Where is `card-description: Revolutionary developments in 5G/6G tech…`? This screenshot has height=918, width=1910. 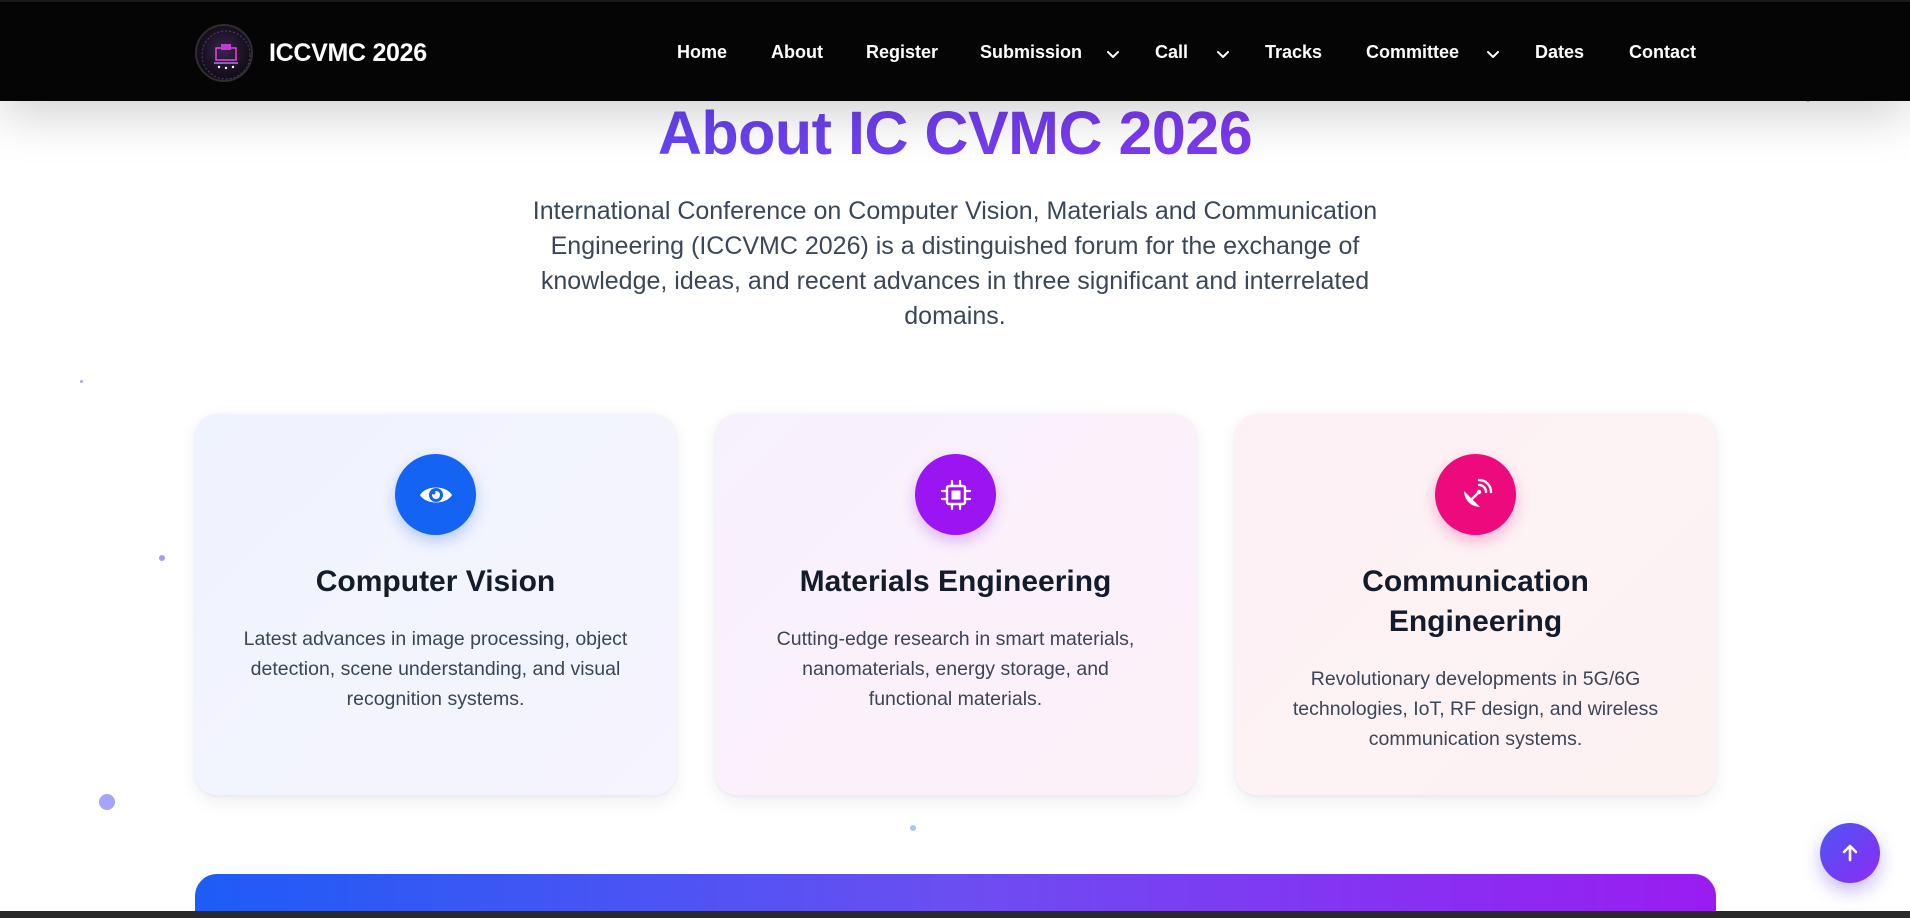
card-description: Revolutionary developments in 5G/6G tech… is located at coordinates (1475, 709).